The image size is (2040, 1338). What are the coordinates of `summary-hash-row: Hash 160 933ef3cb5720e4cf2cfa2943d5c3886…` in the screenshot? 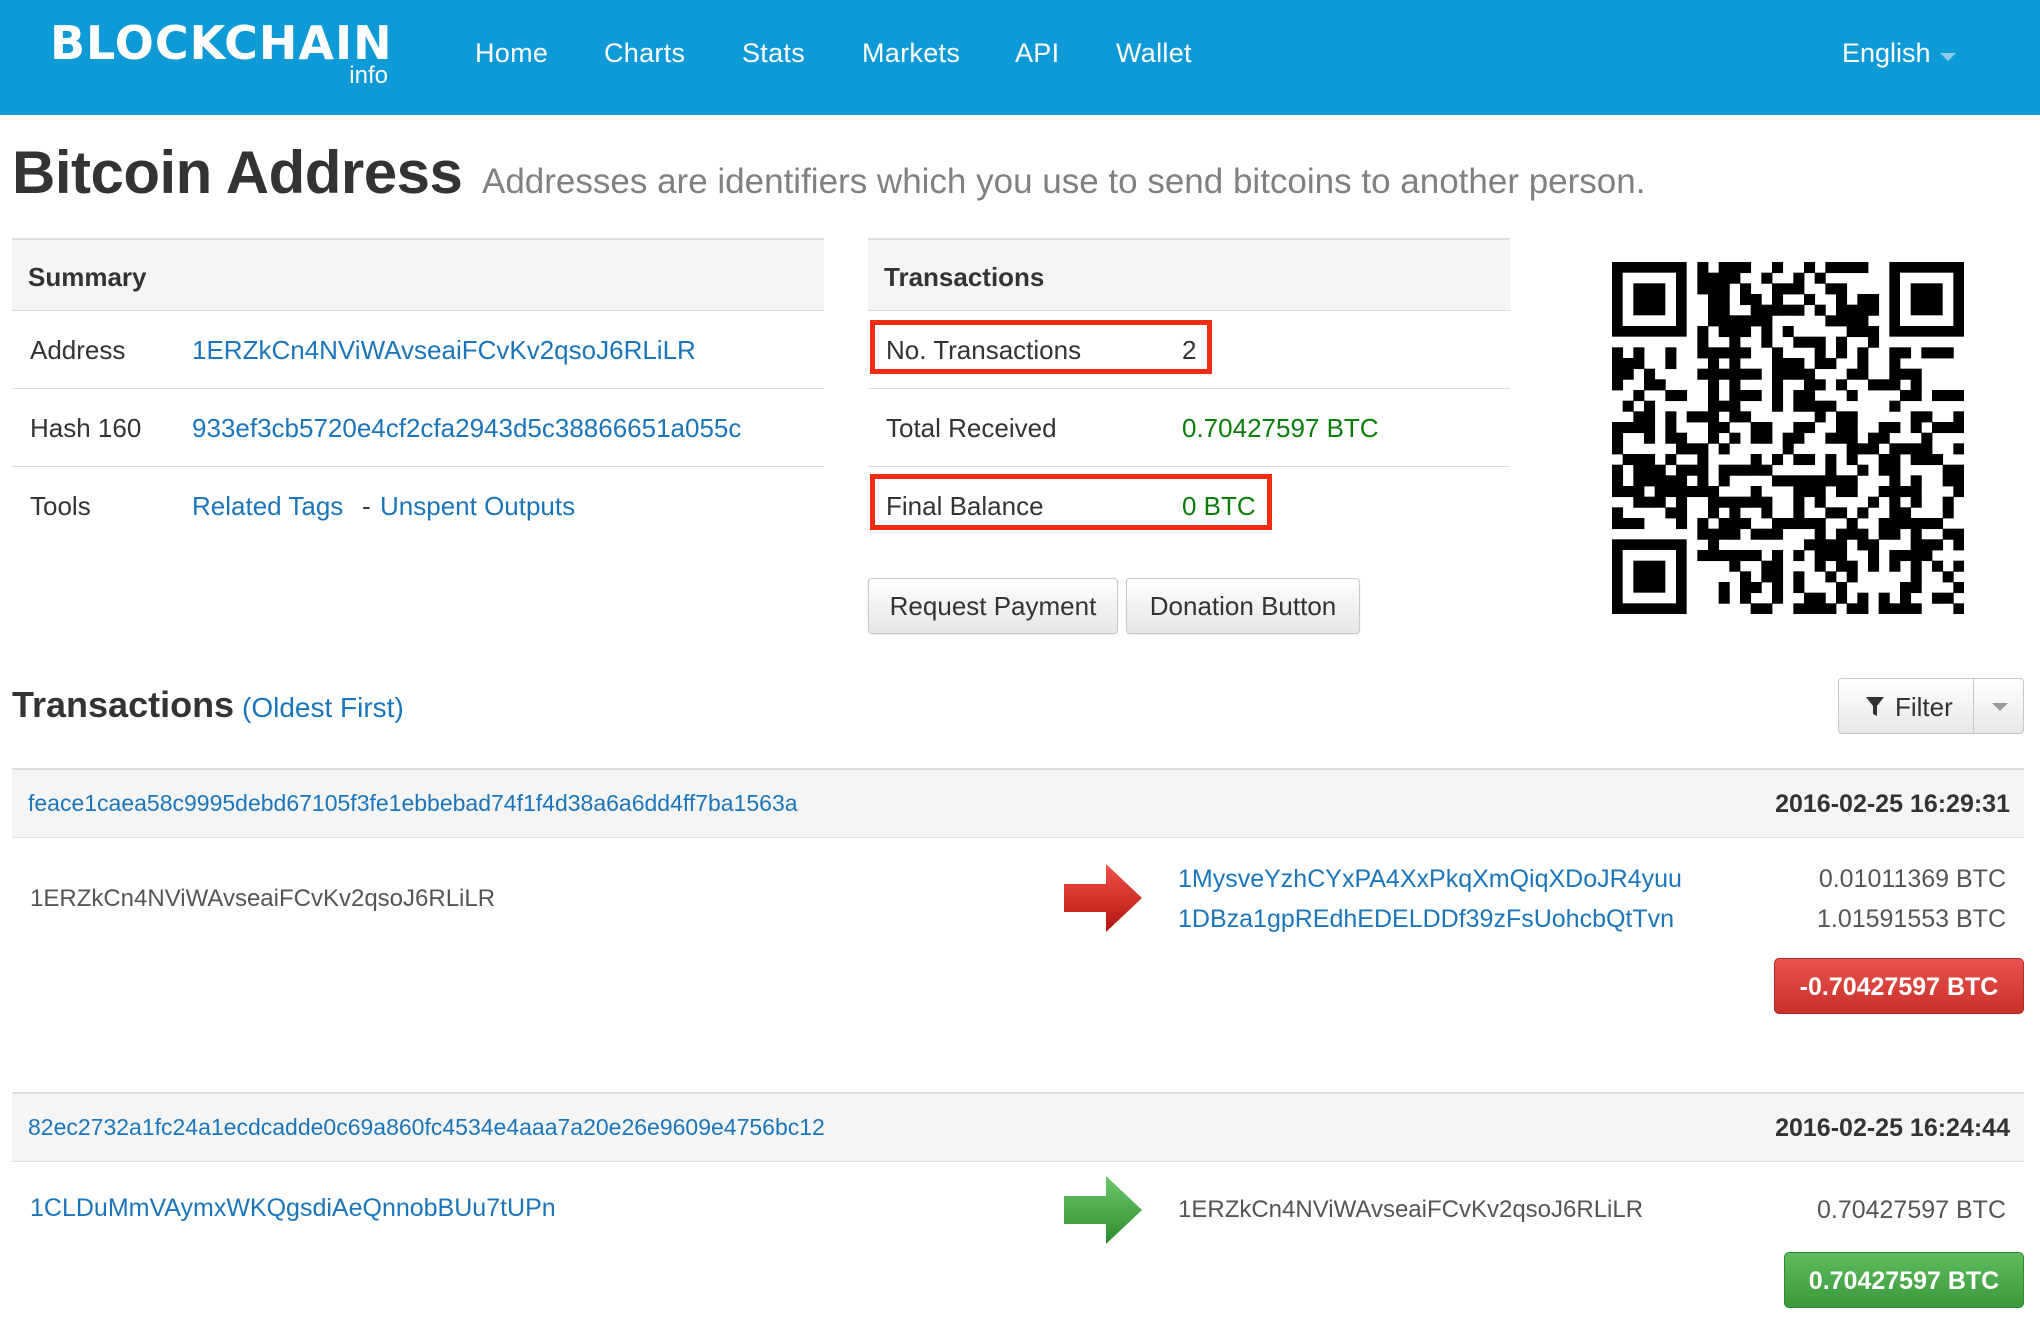 It's located at (418, 427).